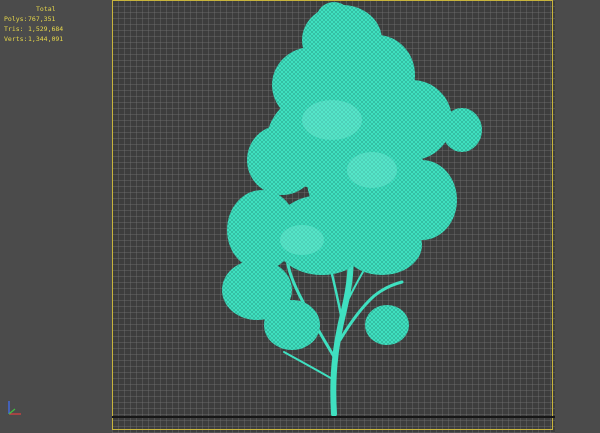  What do you see at coordinates (16, 39) in the screenshot?
I see `stats-label: Verts:` at bounding box center [16, 39].